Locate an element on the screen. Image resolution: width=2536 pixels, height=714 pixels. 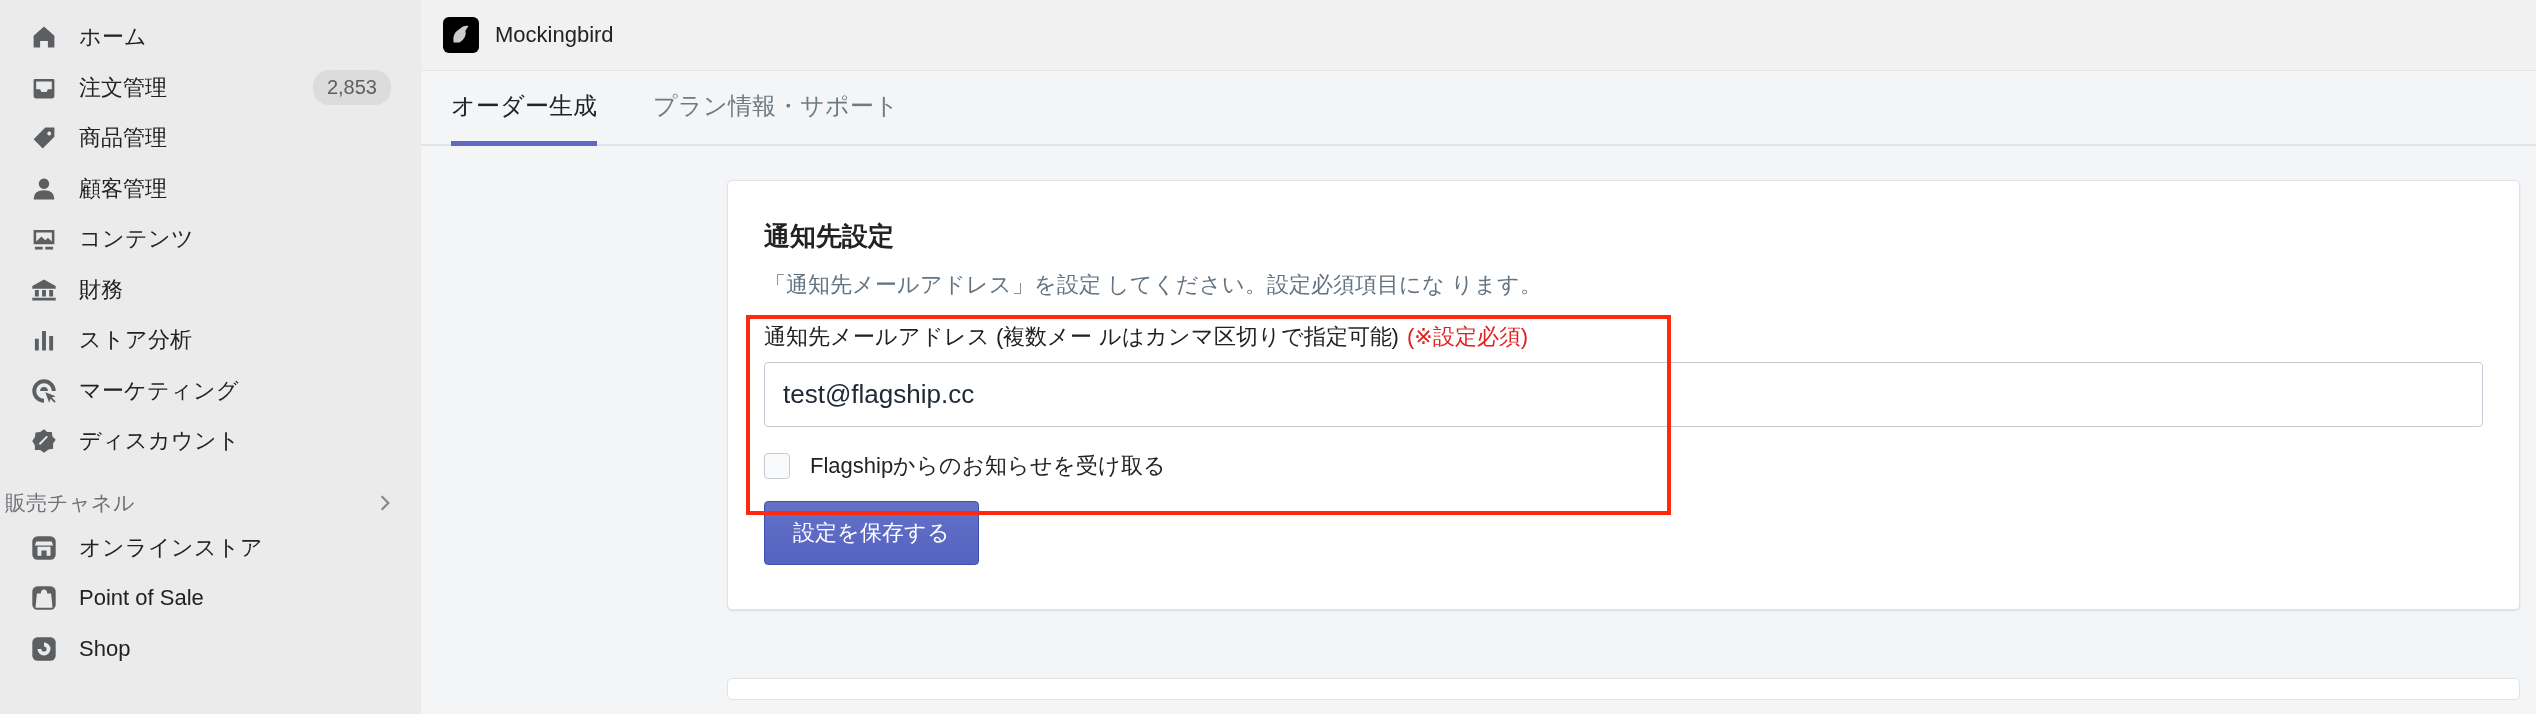
card-title: 通知先設定 is located at coordinates (829, 236).